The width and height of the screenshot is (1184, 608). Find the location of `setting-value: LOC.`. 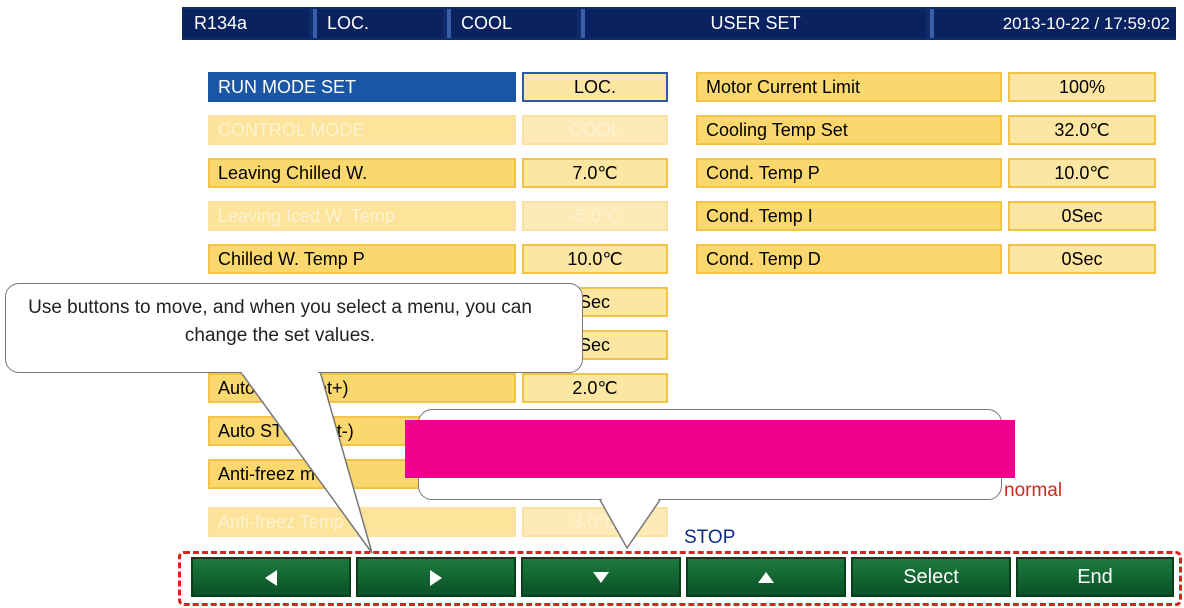

setting-value: LOC. is located at coordinates (595, 87).